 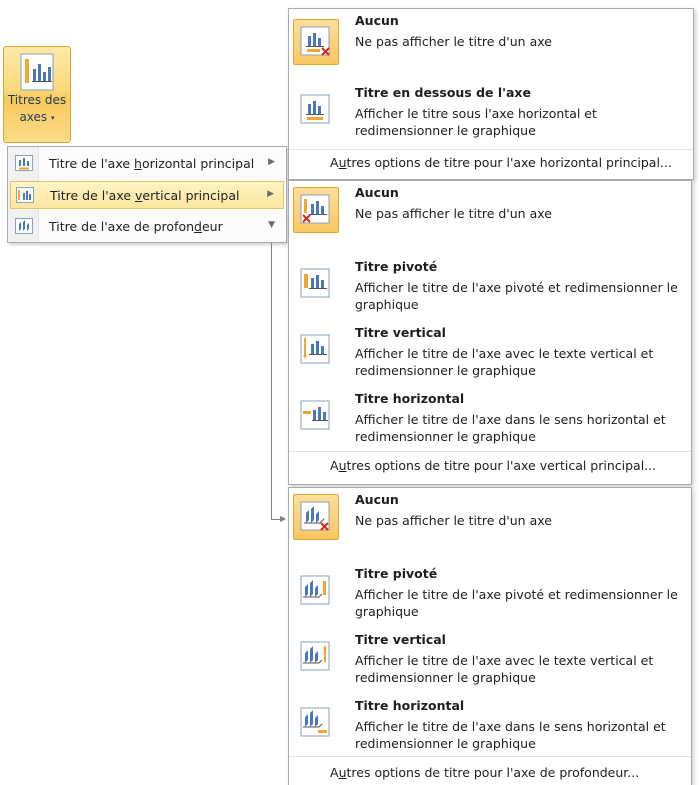 I want to click on dropdown-arrow-icon: ▾, so click(x=53, y=118).